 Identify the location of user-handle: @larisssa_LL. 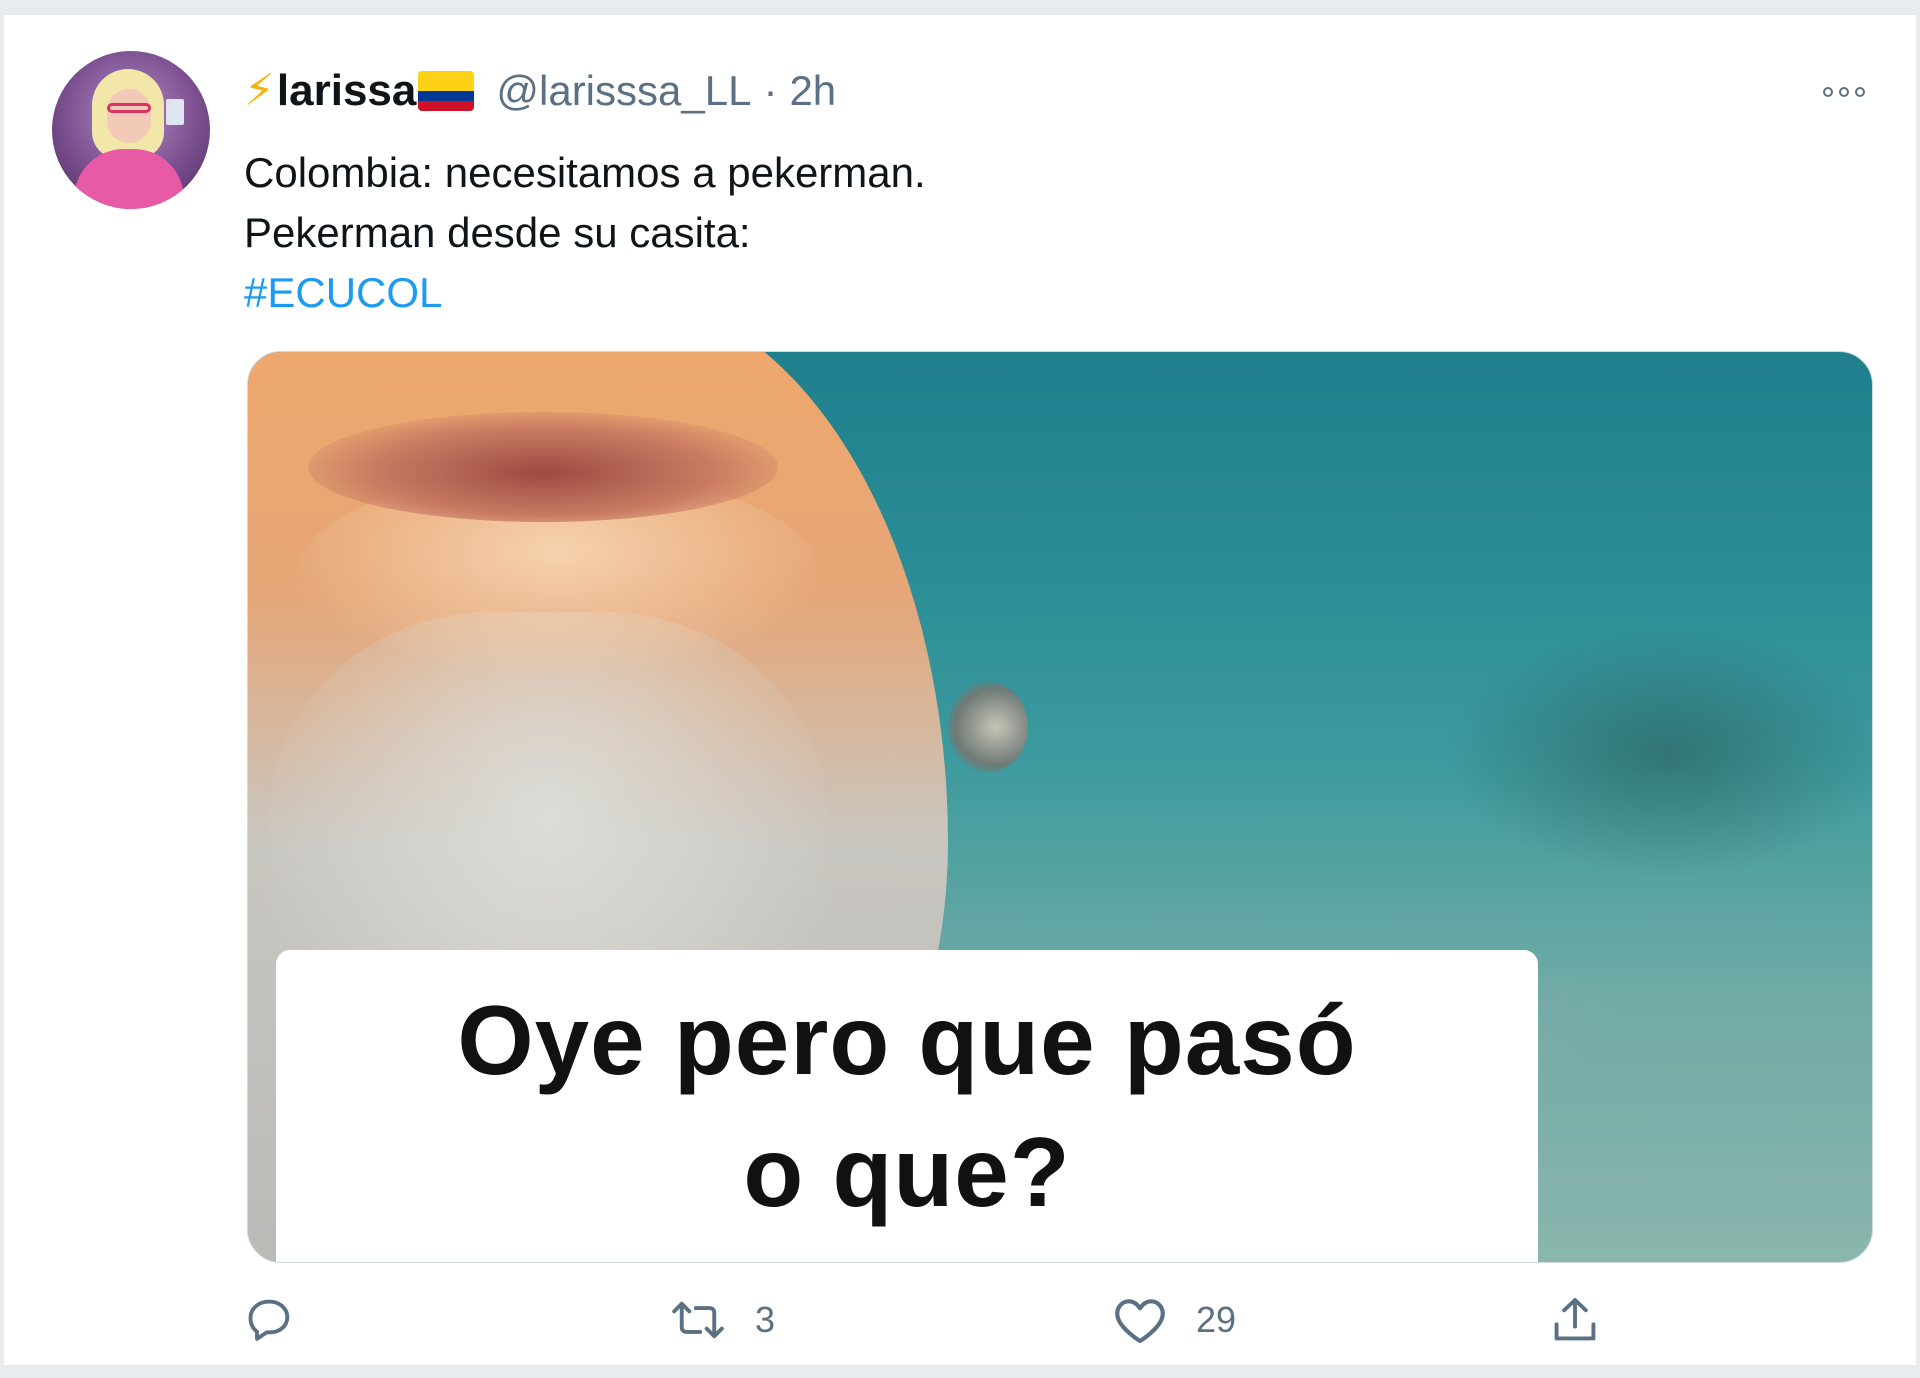
(623, 91).